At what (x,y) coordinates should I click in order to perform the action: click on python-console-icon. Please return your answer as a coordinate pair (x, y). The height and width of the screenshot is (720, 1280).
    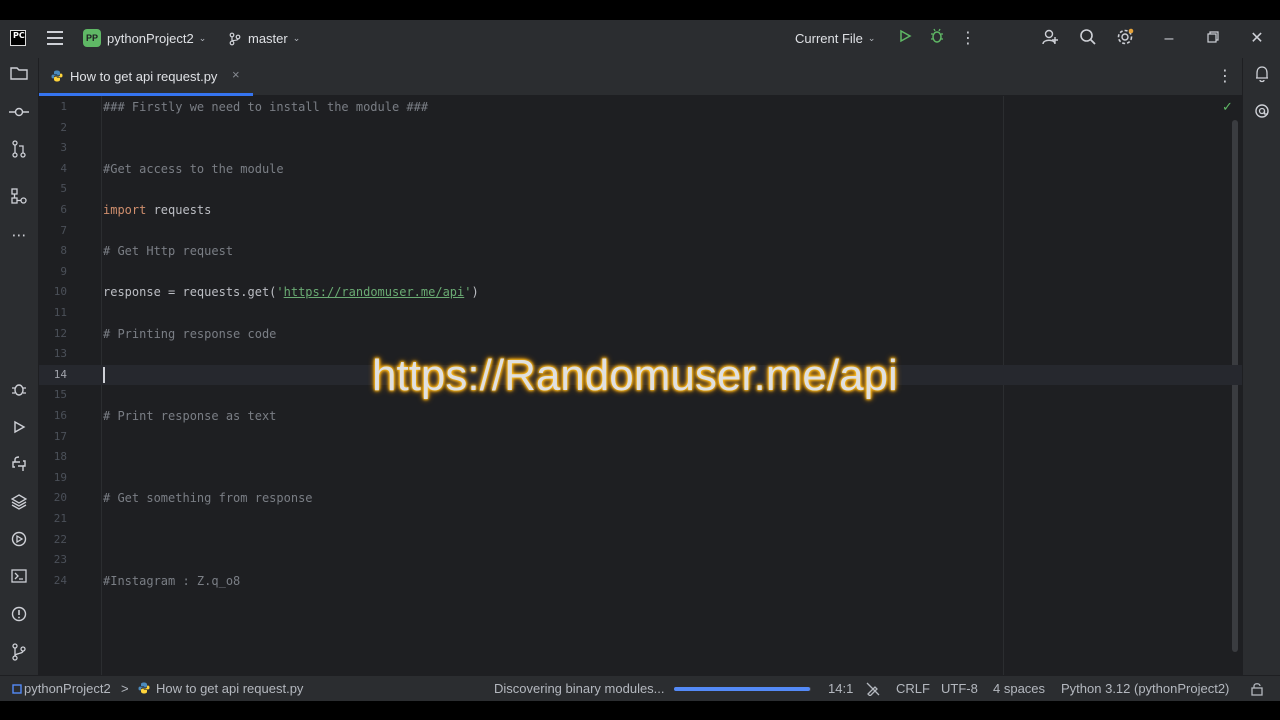
    Looking at the image, I should click on (19, 467).